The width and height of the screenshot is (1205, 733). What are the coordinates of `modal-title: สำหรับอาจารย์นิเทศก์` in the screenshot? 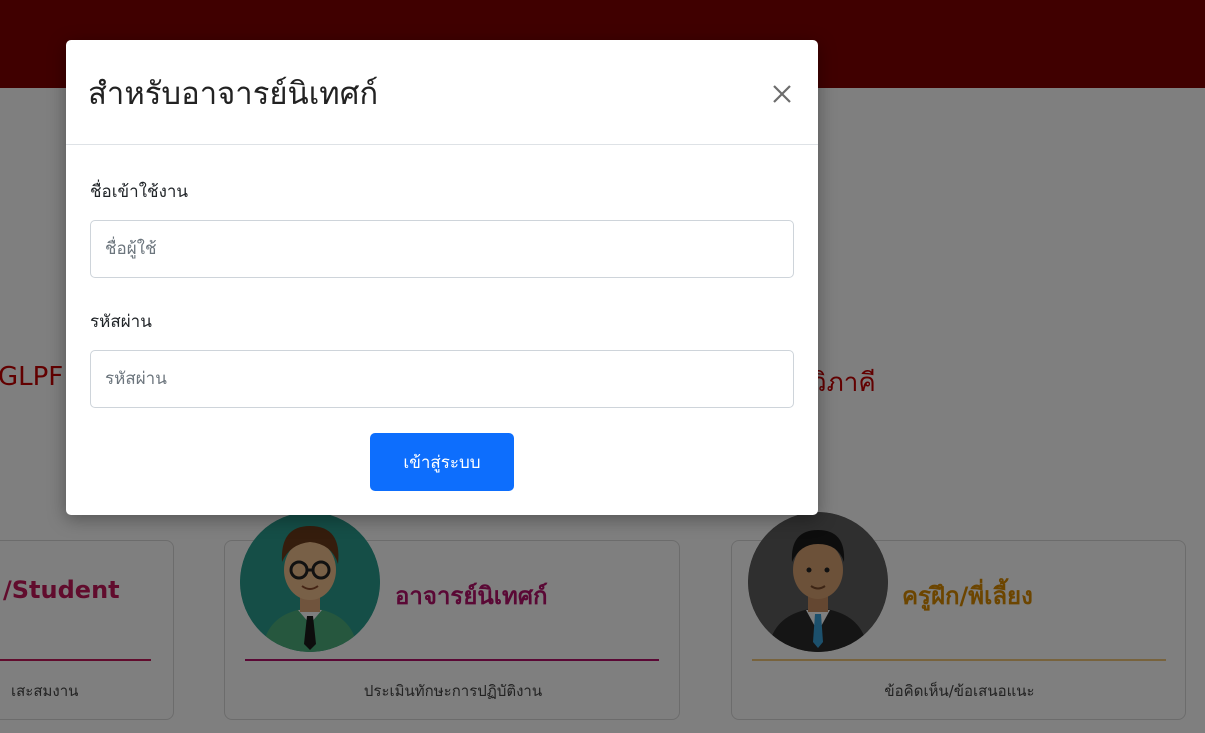 It's located at (233, 94).